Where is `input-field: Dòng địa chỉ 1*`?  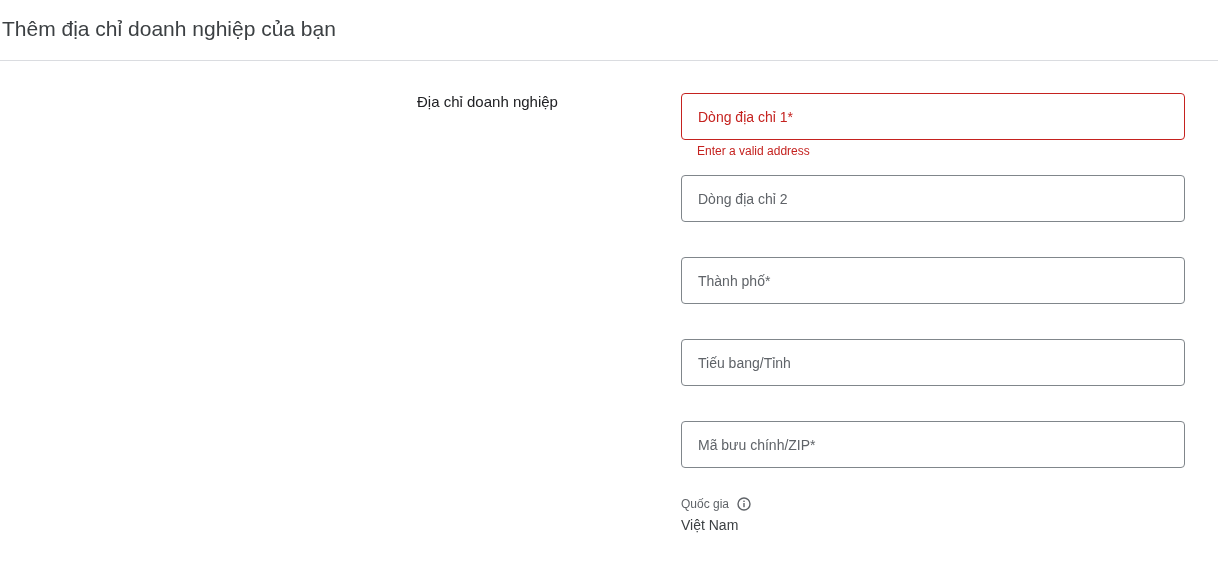 input-field: Dòng địa chỉ 1* is located at coordinates (933, 116).